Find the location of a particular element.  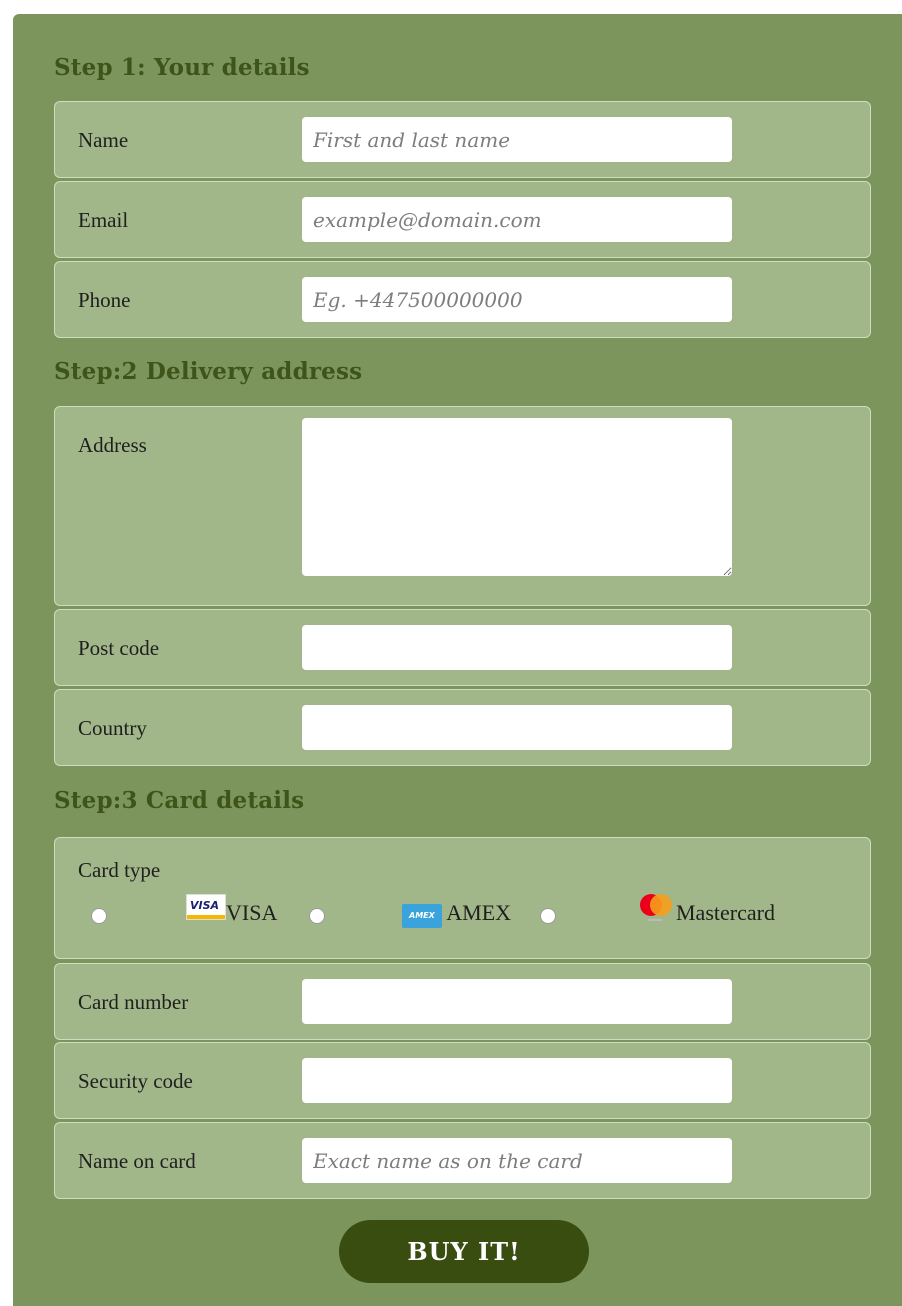

country-row: Country is located at coordinates (462, 727).